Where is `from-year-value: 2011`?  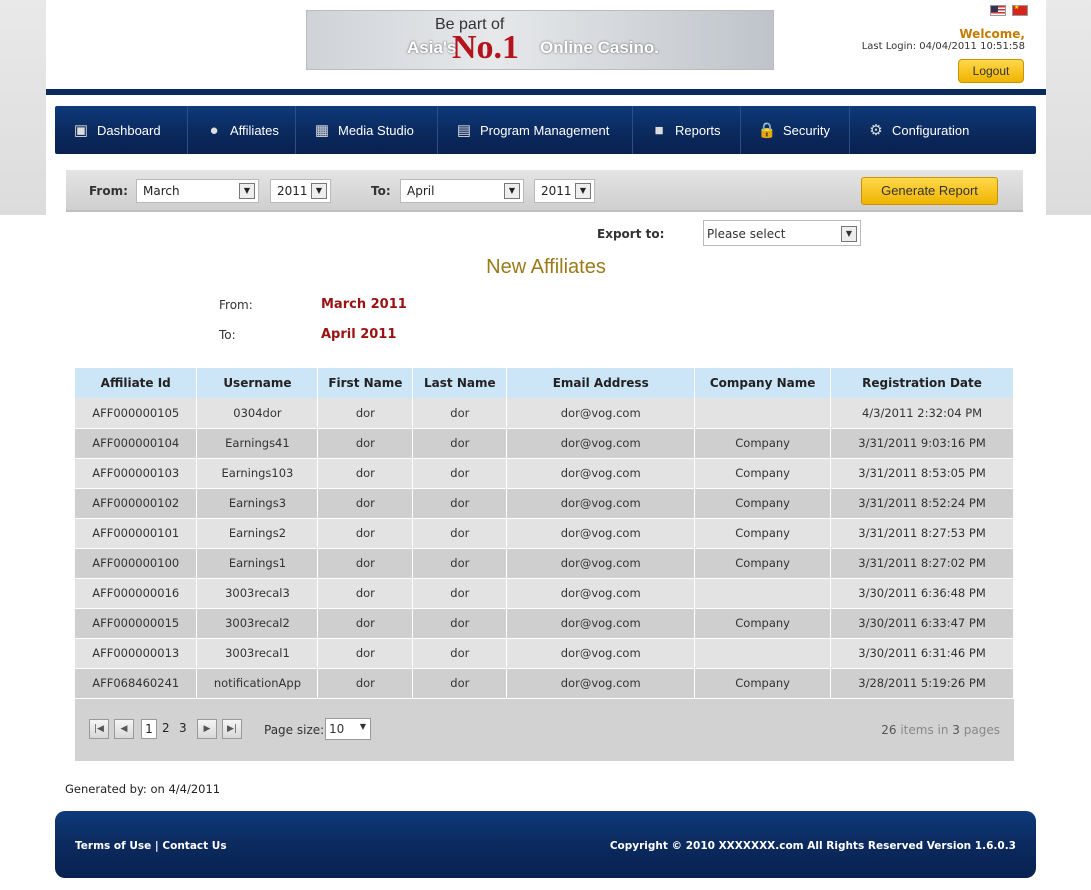 from-year-value: 2011 is located at coordinates (292, 191).